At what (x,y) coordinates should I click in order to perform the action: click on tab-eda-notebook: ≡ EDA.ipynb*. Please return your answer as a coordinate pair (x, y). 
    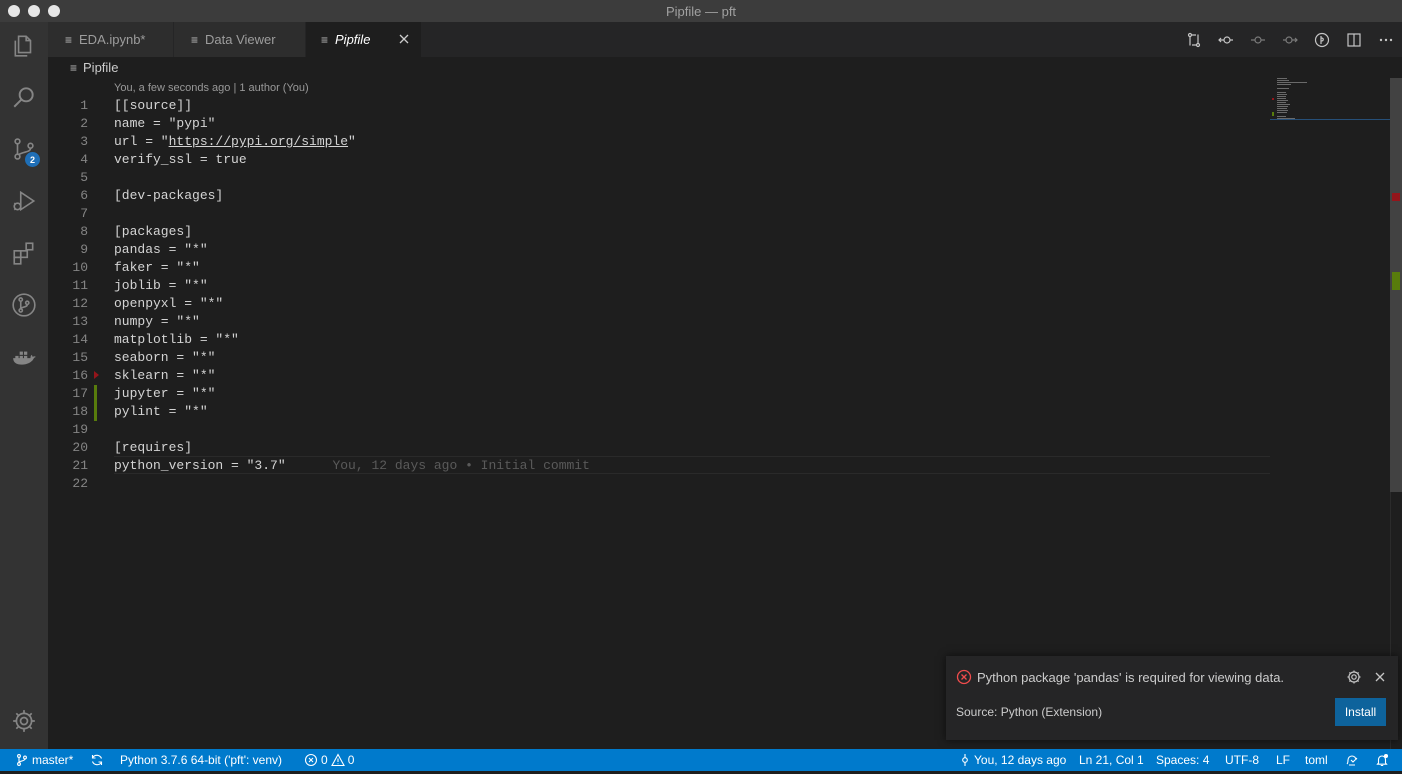
    Looking at the image, I should click on (110, 39).